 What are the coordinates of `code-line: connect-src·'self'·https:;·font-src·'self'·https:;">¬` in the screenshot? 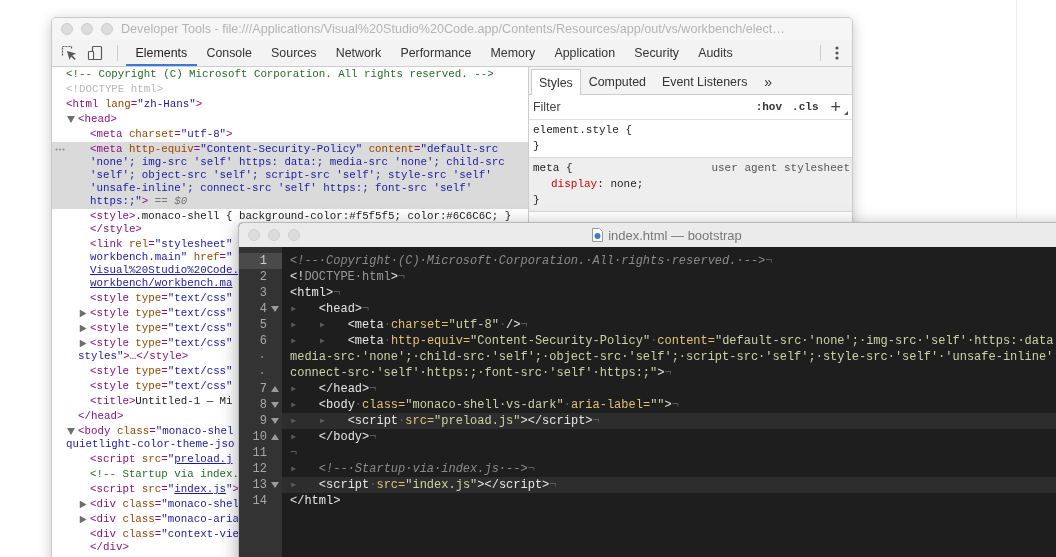 It's located at (481, 373).